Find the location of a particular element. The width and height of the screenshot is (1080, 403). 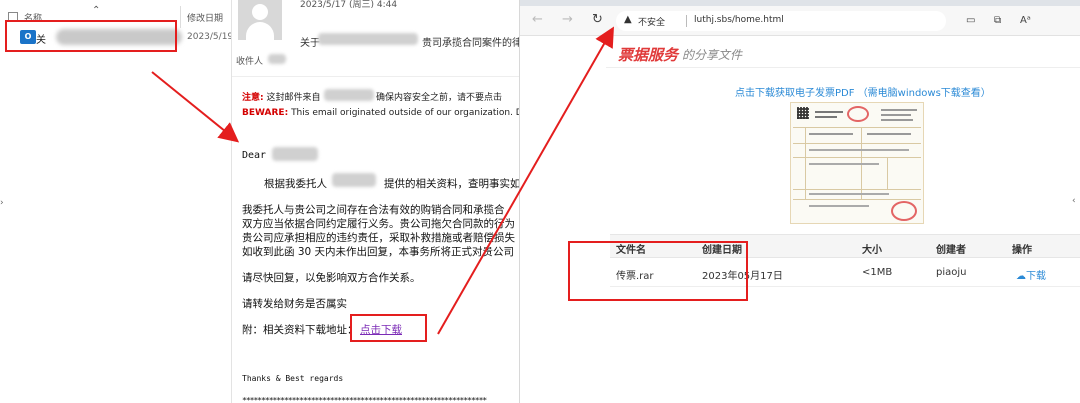

insecure-label: 不安全 is located at coordinates (652, 23).